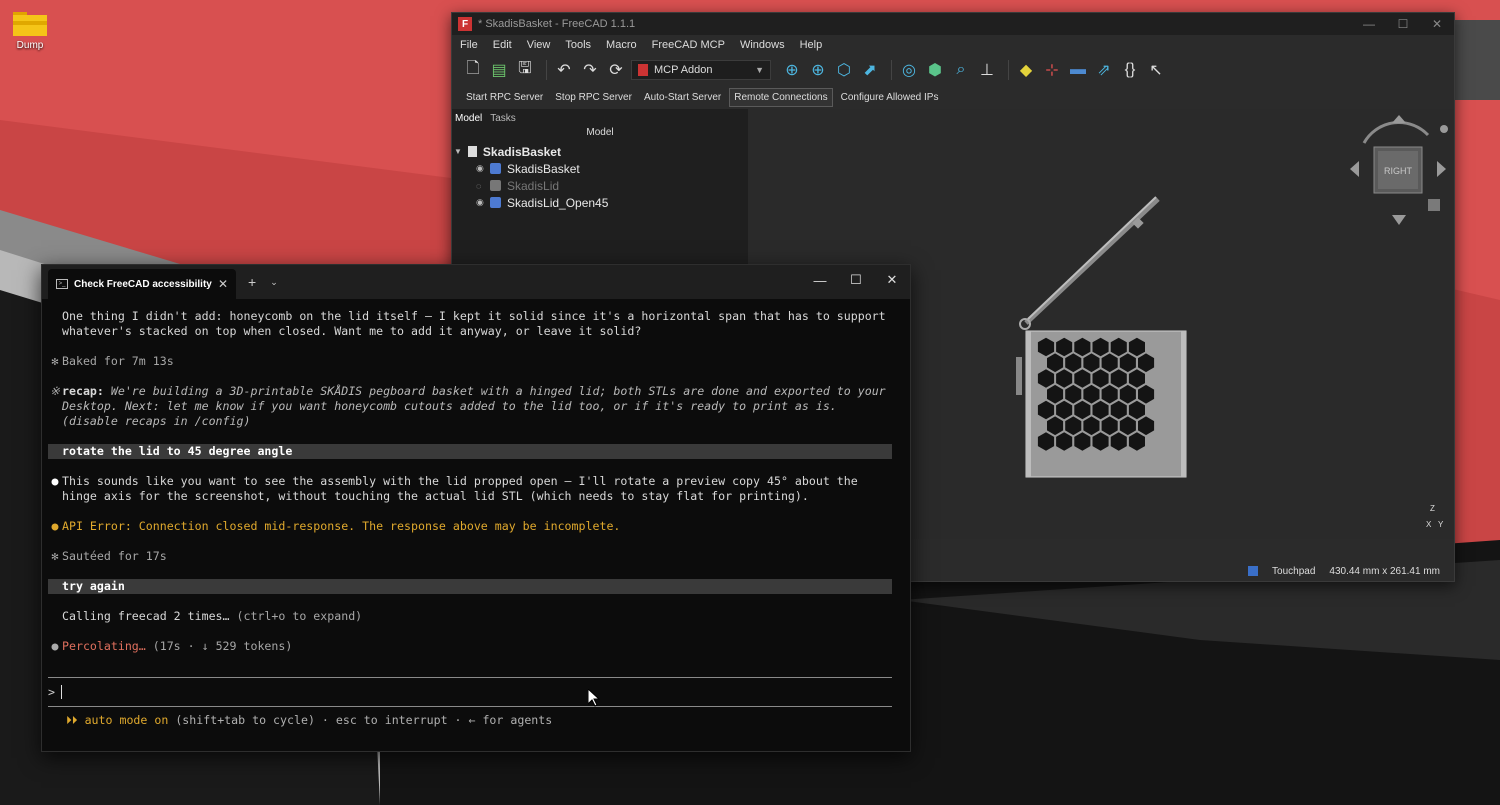  What do you see at coordinates (503, 118) in the screenshot?
I see `tab-tasks: Tasks` at bounding box center [503, 118].